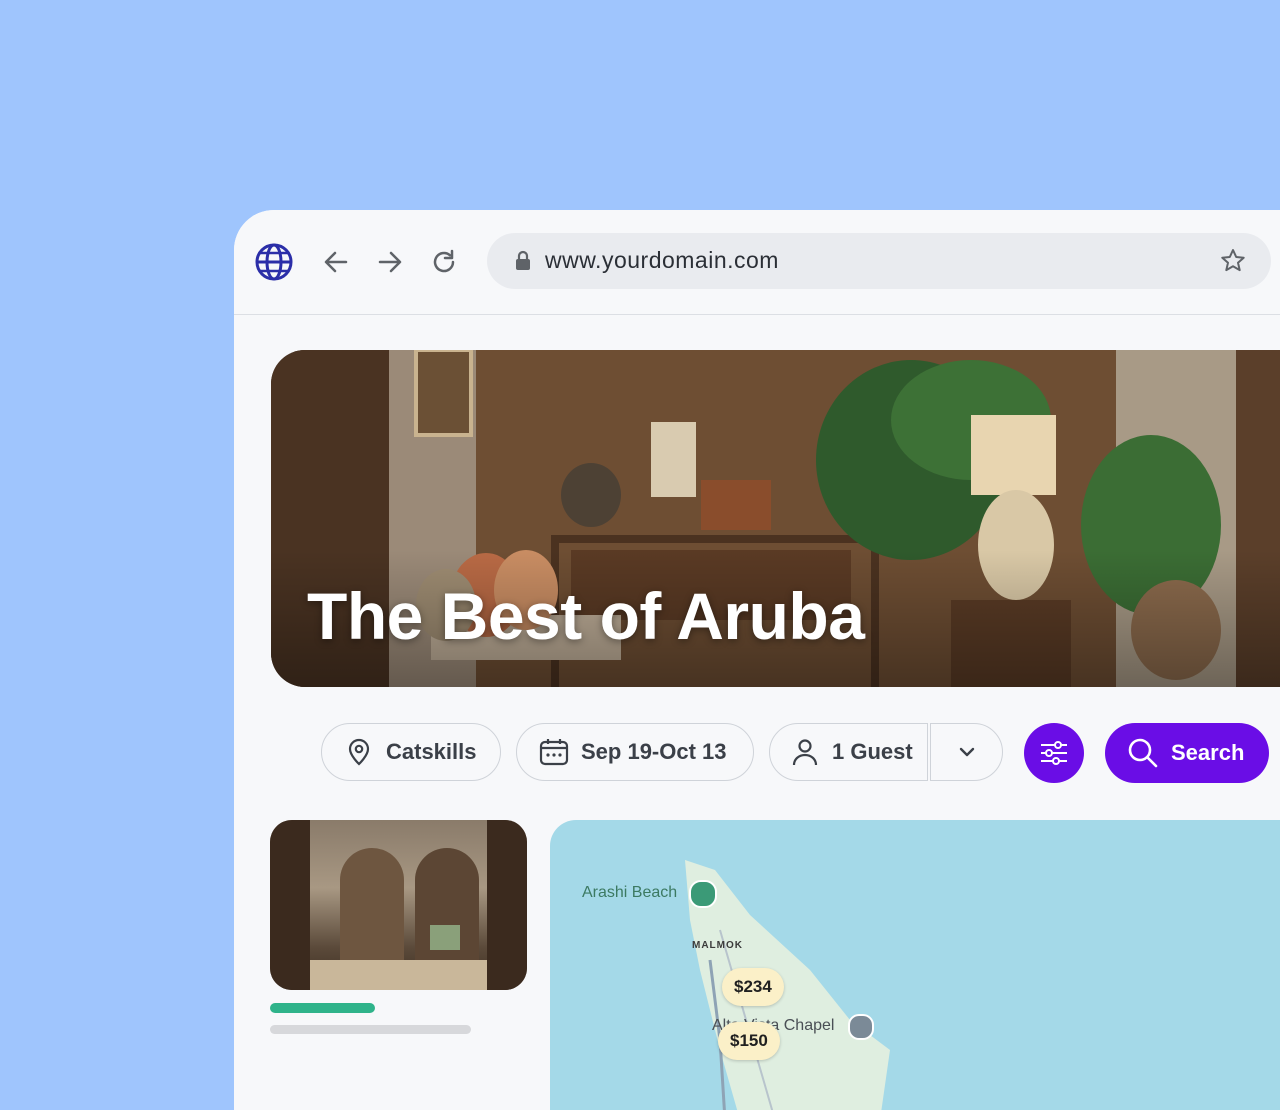  I want to click on search-label: Search, so click(1208, 752).